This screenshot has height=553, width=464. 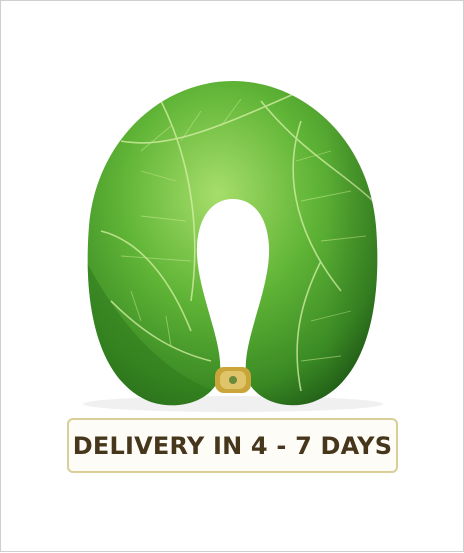 I want to click on delivery-badge: DELIVERY IN 4 - 7 DAYS, so click(x=232, y=445).